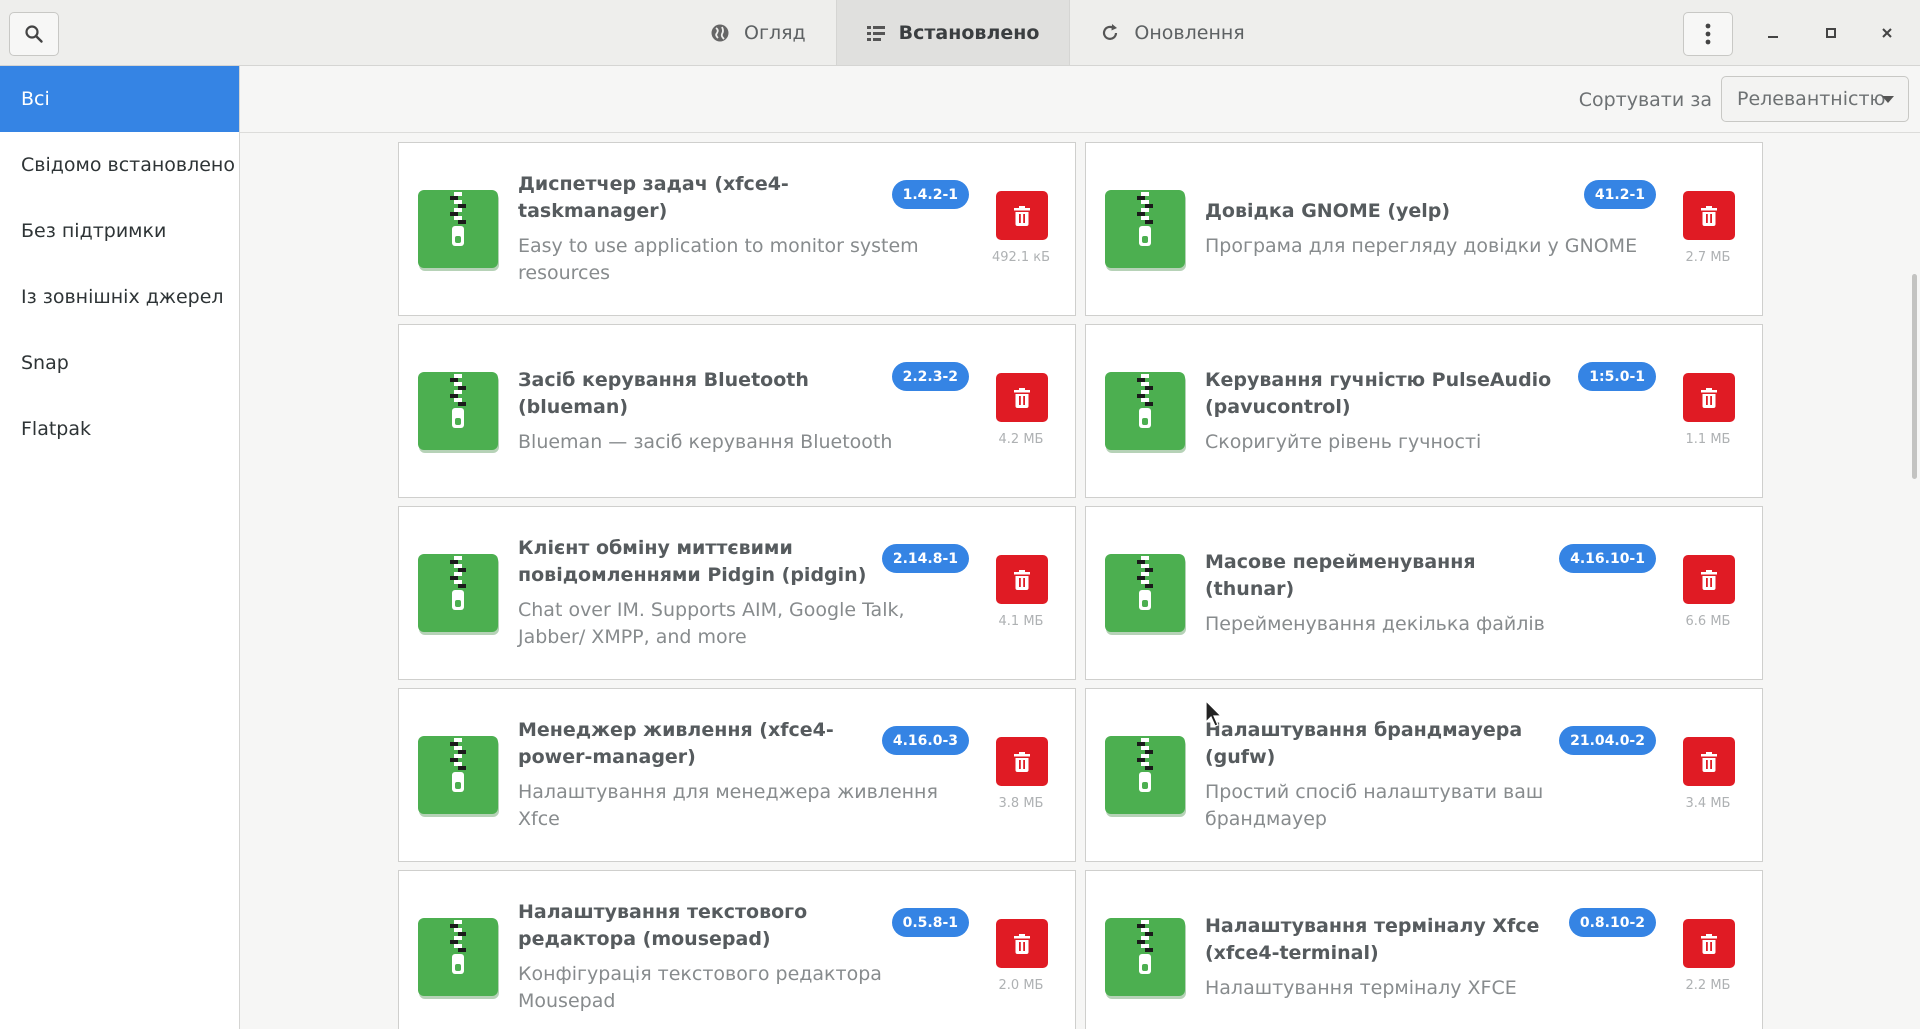  I want to click on sidebar-item-all: Всі, so click(119, 99).